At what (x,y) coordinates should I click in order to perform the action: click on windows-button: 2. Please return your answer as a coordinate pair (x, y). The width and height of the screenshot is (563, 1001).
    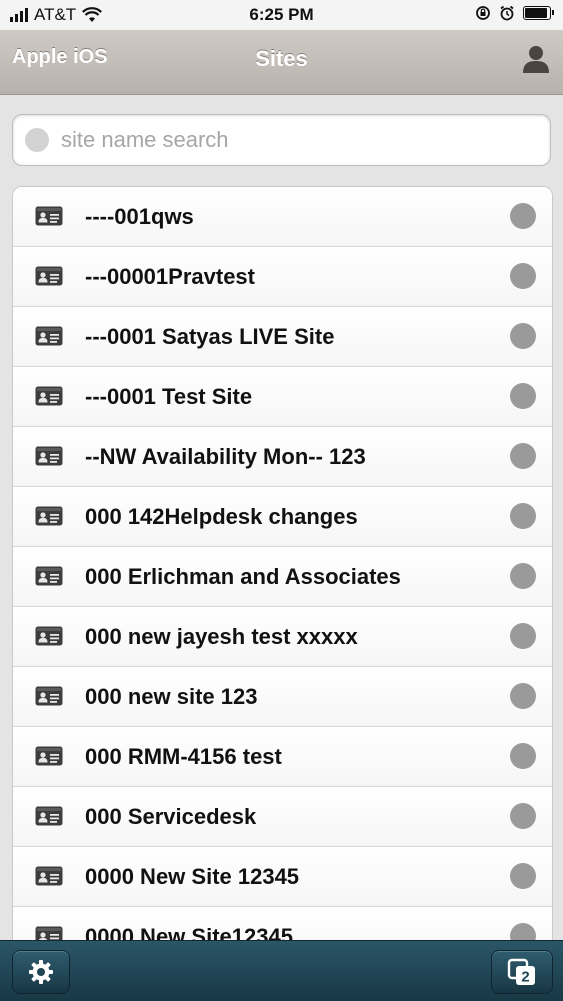
    Looking at the image, I should click on (522, 972).